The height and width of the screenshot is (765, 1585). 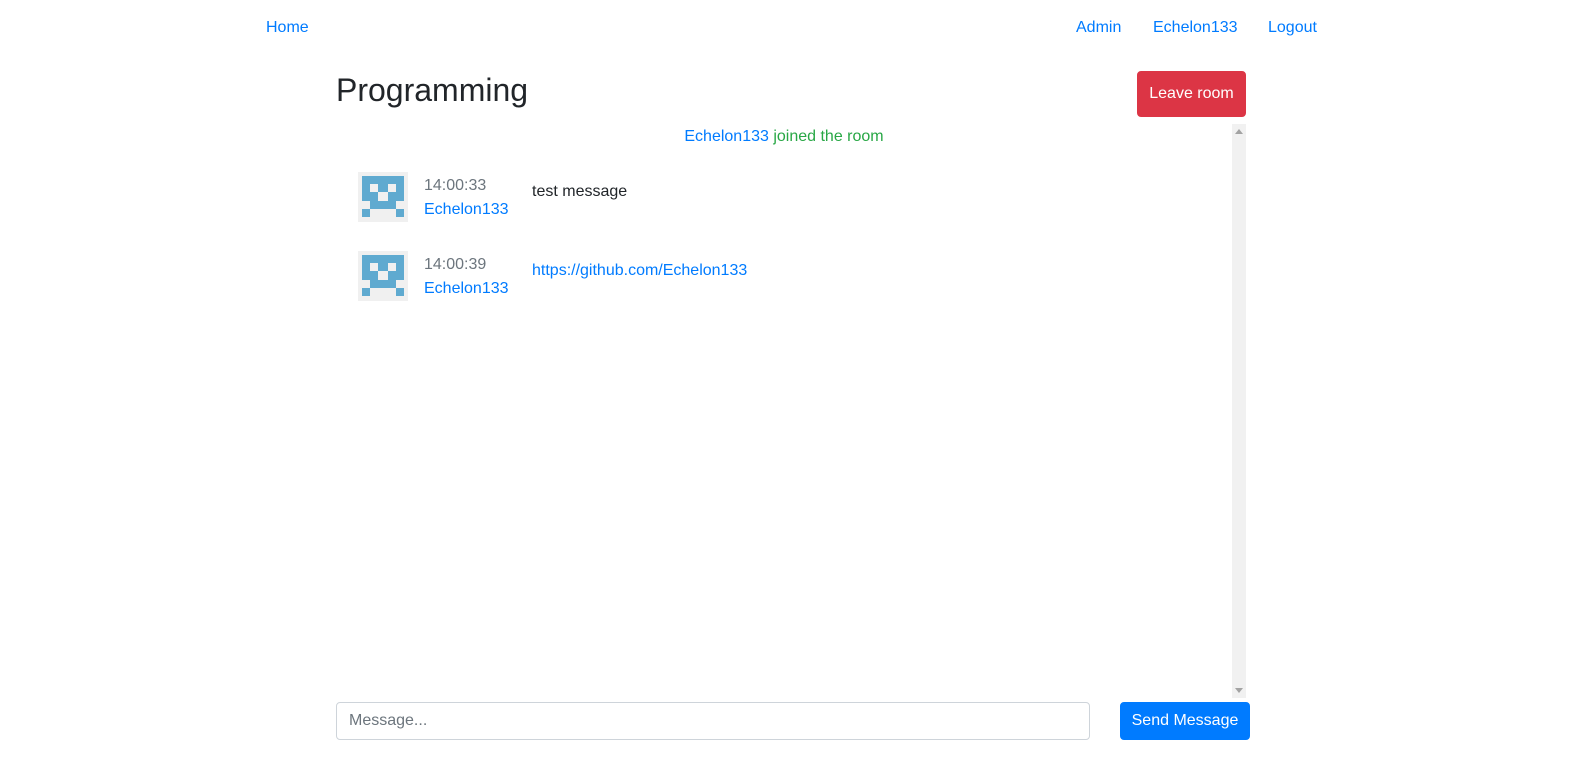 What do you see at coordinates (713, 721) in the screenshot?
I see `message-input` at bounding box center [713, 721].